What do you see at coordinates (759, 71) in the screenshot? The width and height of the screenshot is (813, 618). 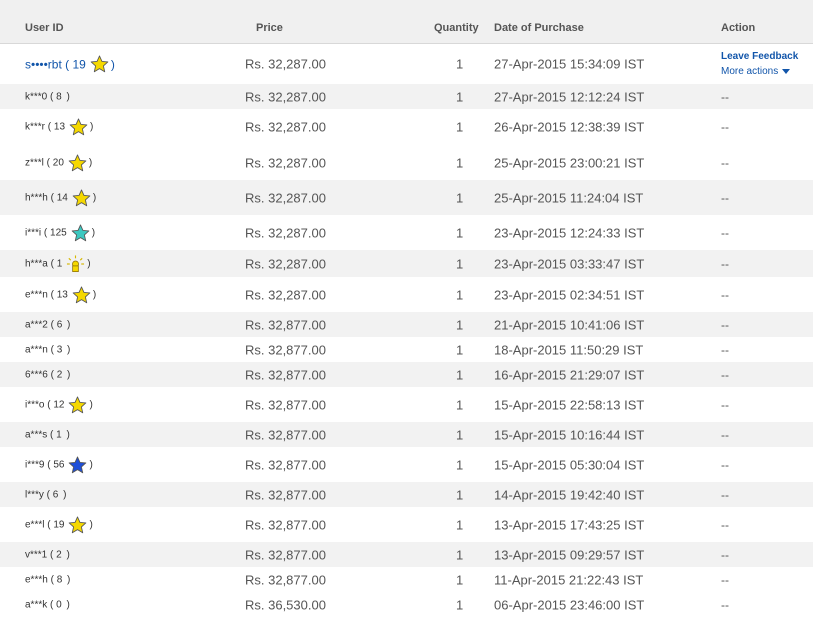 I see `more-actions-dropdown: More actions` at bounding box center [759, 71].